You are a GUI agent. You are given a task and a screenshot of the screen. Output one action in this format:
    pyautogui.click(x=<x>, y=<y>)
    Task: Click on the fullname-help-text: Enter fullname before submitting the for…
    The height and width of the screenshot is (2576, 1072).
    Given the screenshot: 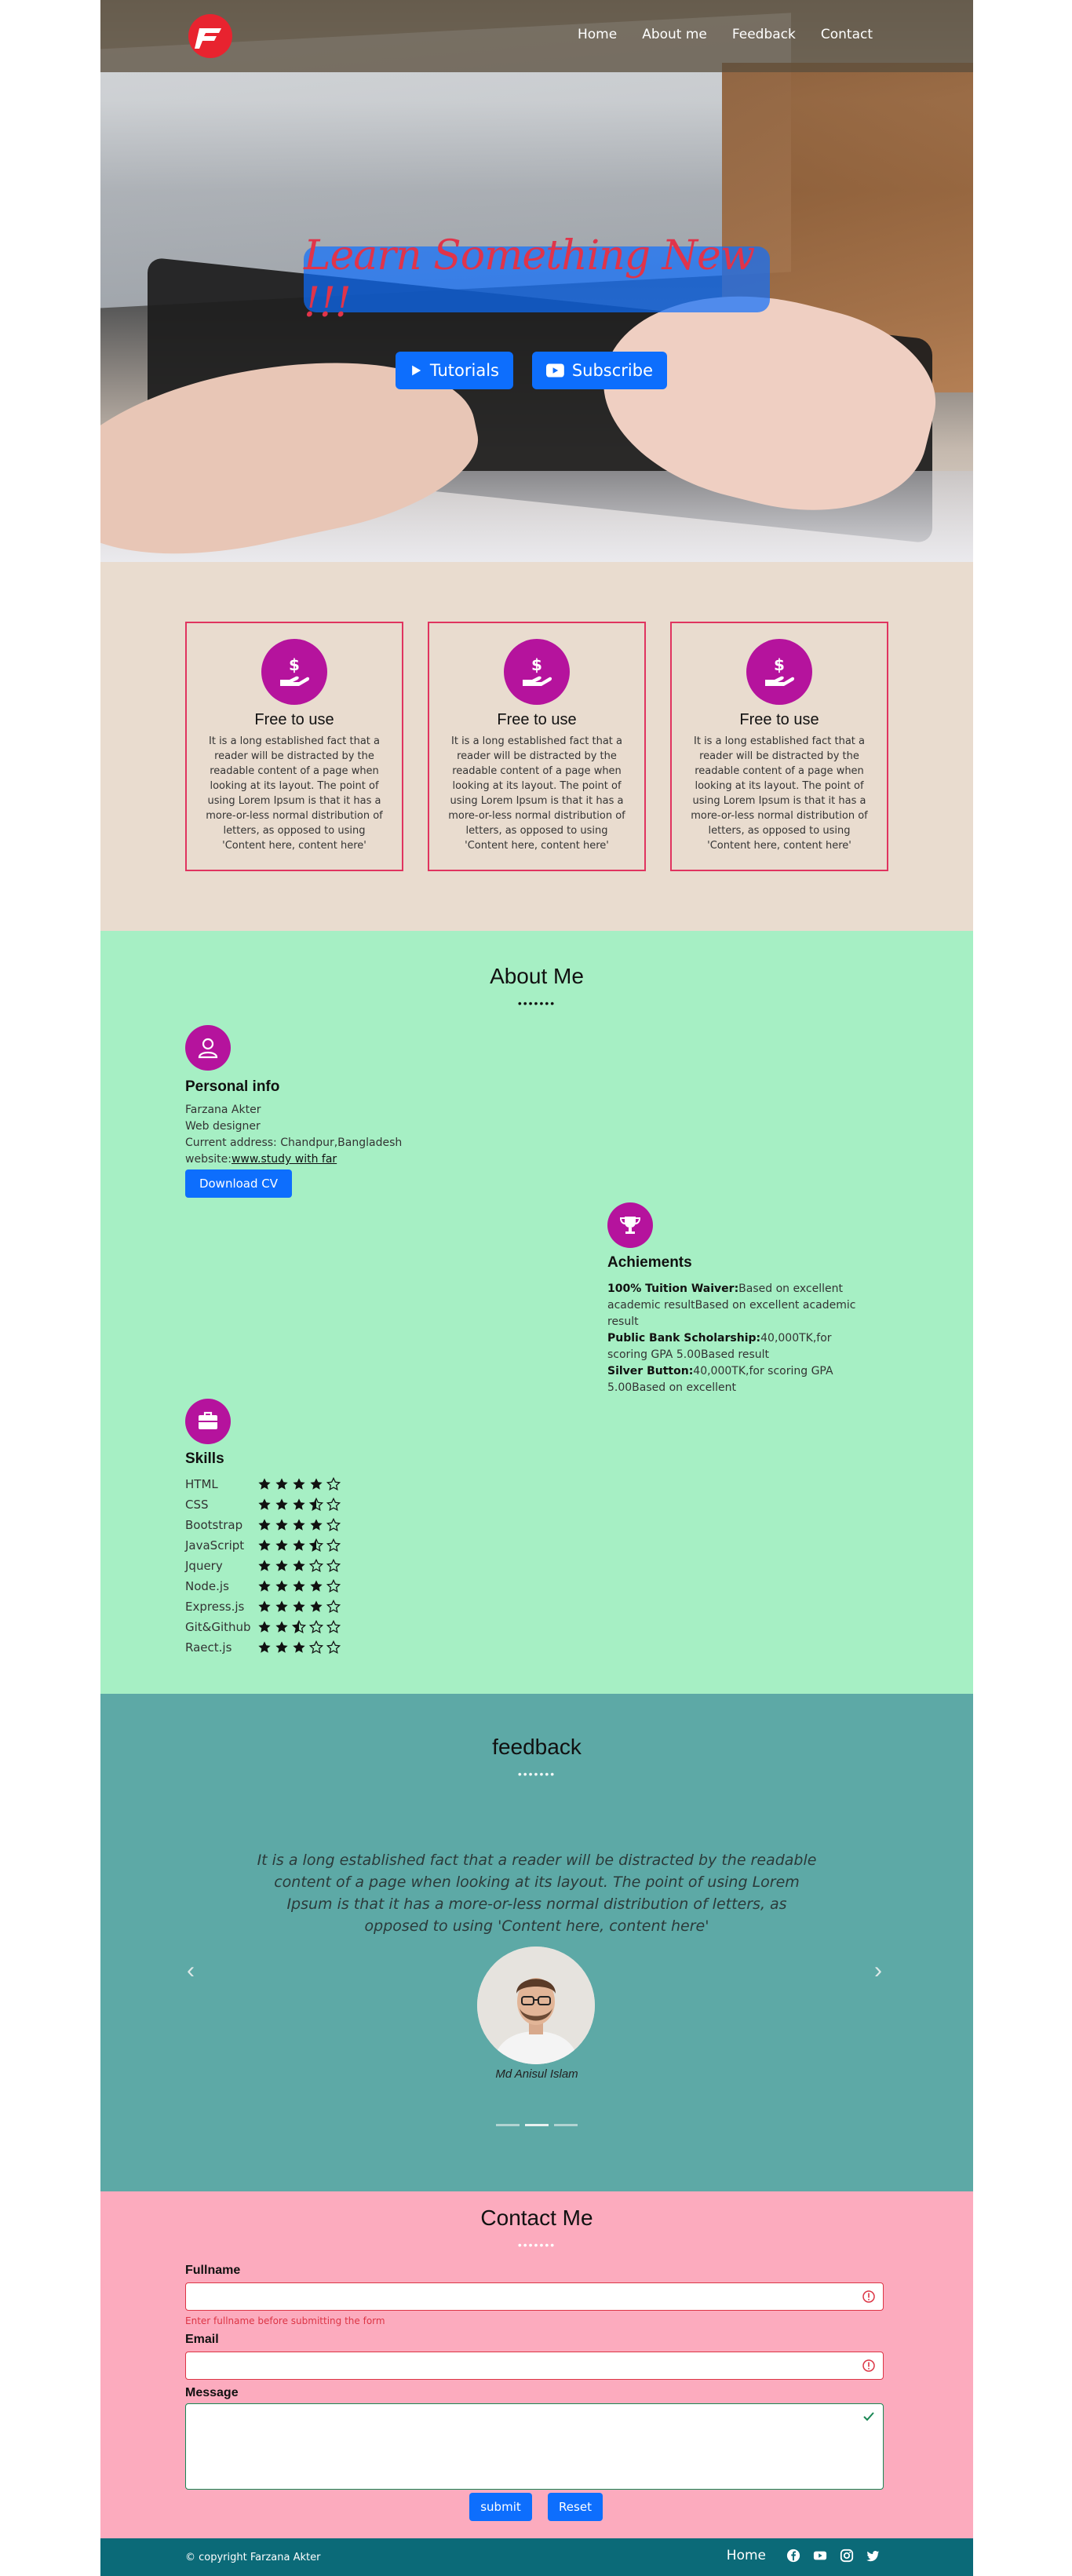 What is the action you would take?
    pyautogui.click(x=285, y=2320)
    